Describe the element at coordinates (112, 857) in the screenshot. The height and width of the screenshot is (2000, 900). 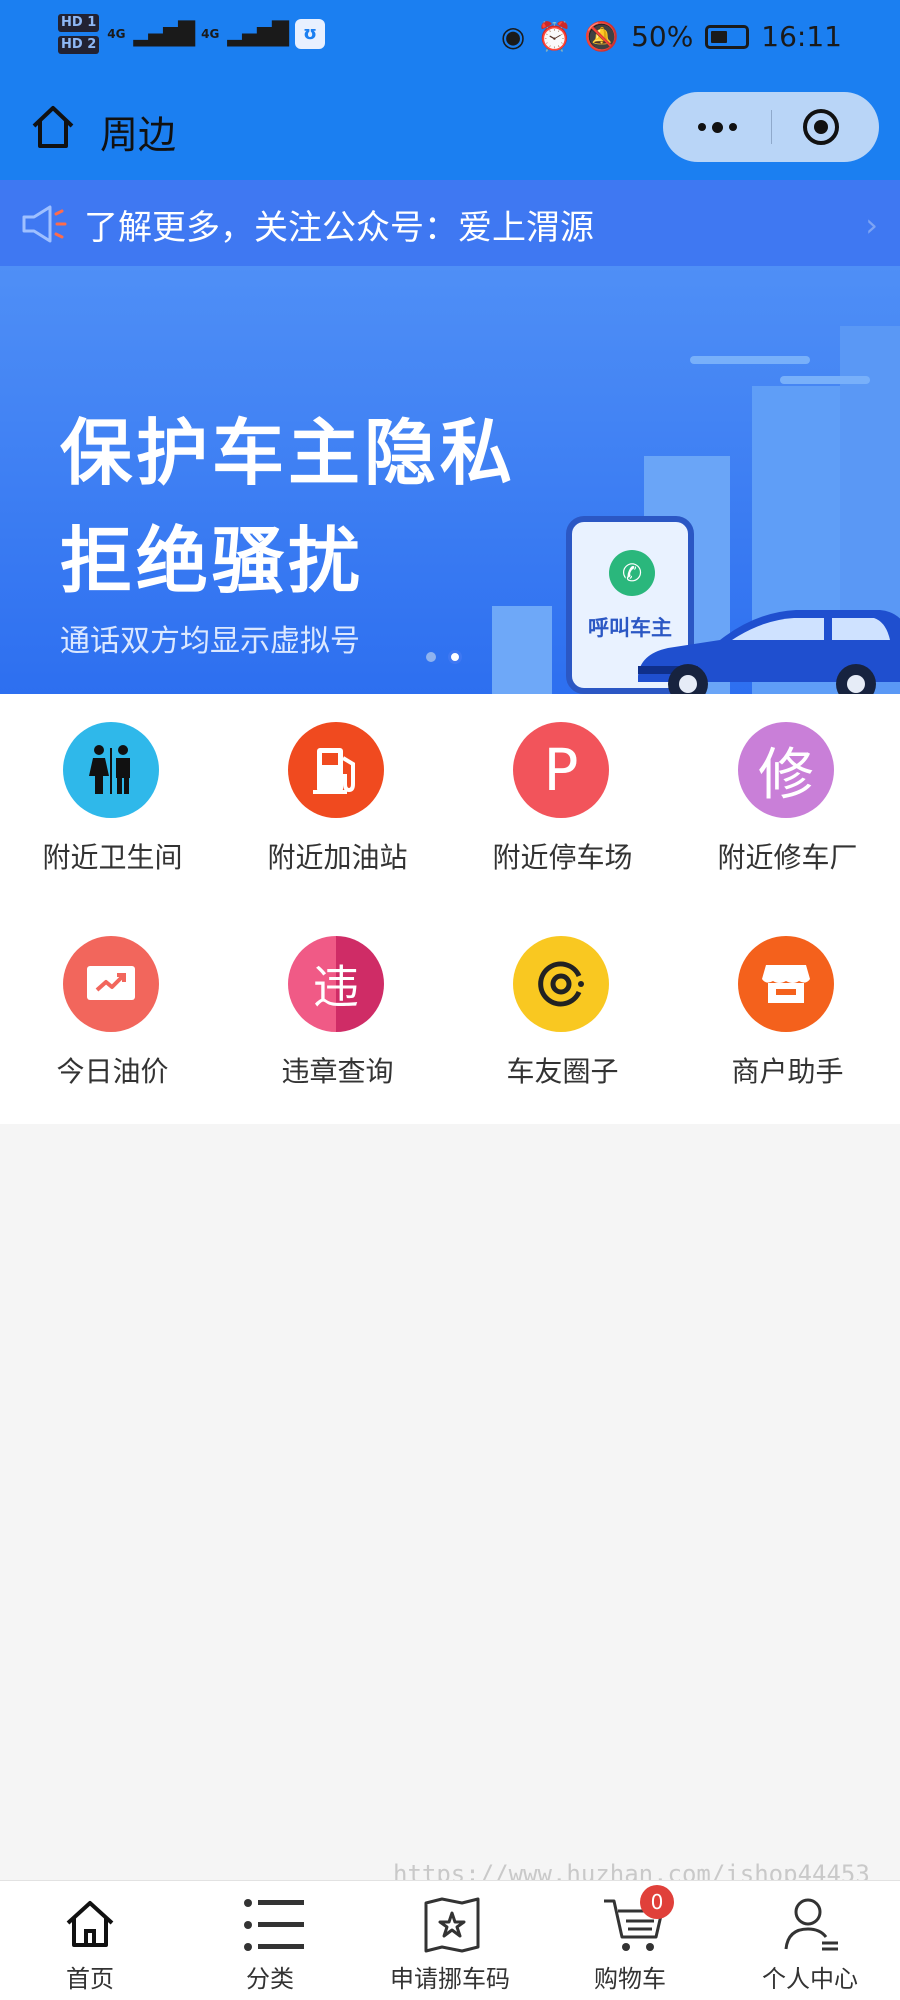
I see `service-label: 附近卫生间` at that location.